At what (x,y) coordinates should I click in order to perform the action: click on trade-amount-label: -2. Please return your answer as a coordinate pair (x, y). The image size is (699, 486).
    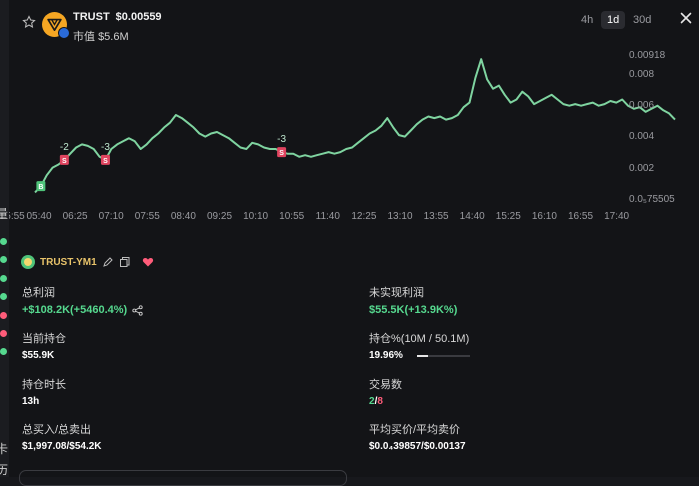
    Looking at the image, I should click on (64, 147).